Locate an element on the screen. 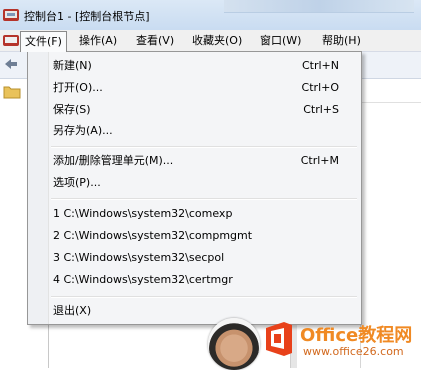 The height and width of the screenshot is (370, 421). menu-item-label: 2 C:\Windows\system32\compmgmt is located at coordinates (153, 235).